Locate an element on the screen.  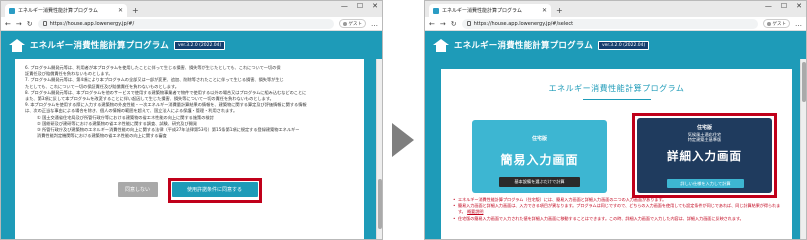
terms-list-item: 消費性能判定機関等における建築物の省エネ性能の向上に関する審査 is located at coordinates (102, 136).